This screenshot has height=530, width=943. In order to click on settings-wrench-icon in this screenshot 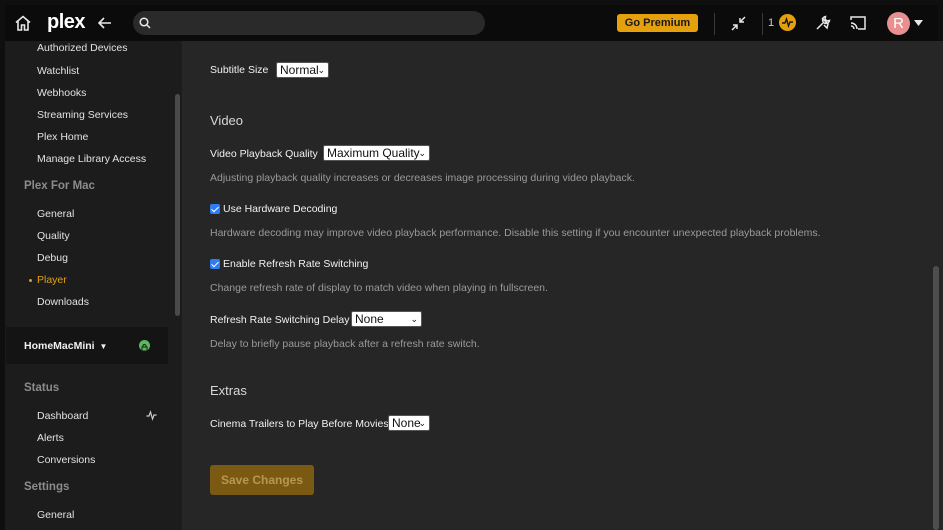, I will do `click(823, 23)`.